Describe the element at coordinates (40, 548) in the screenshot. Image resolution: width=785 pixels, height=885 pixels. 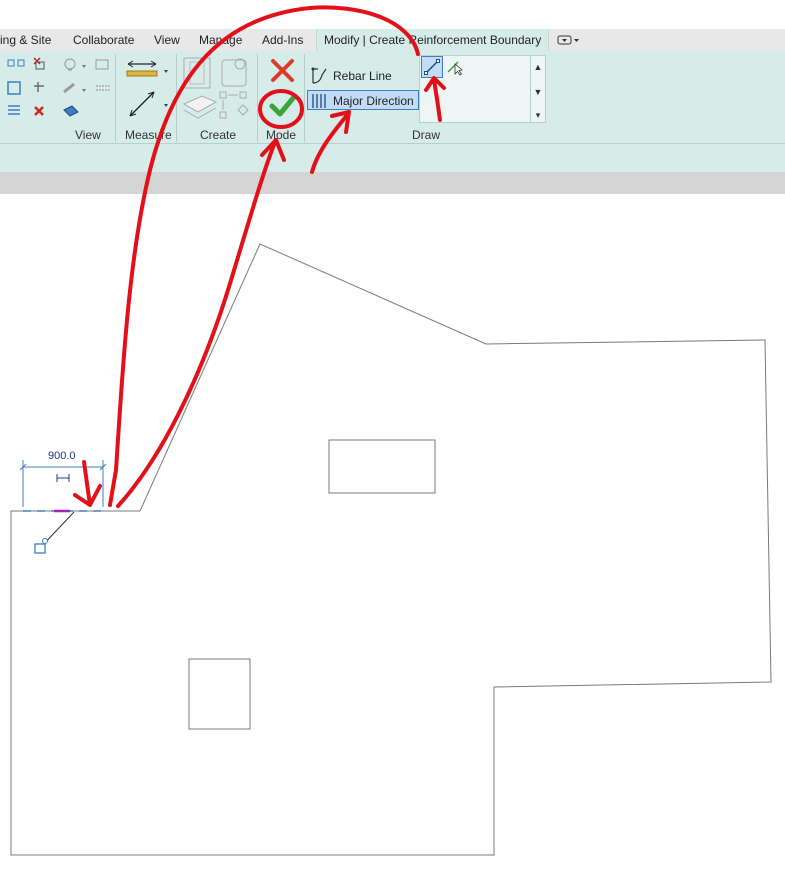
I see `drag-grip-icon` at that location.